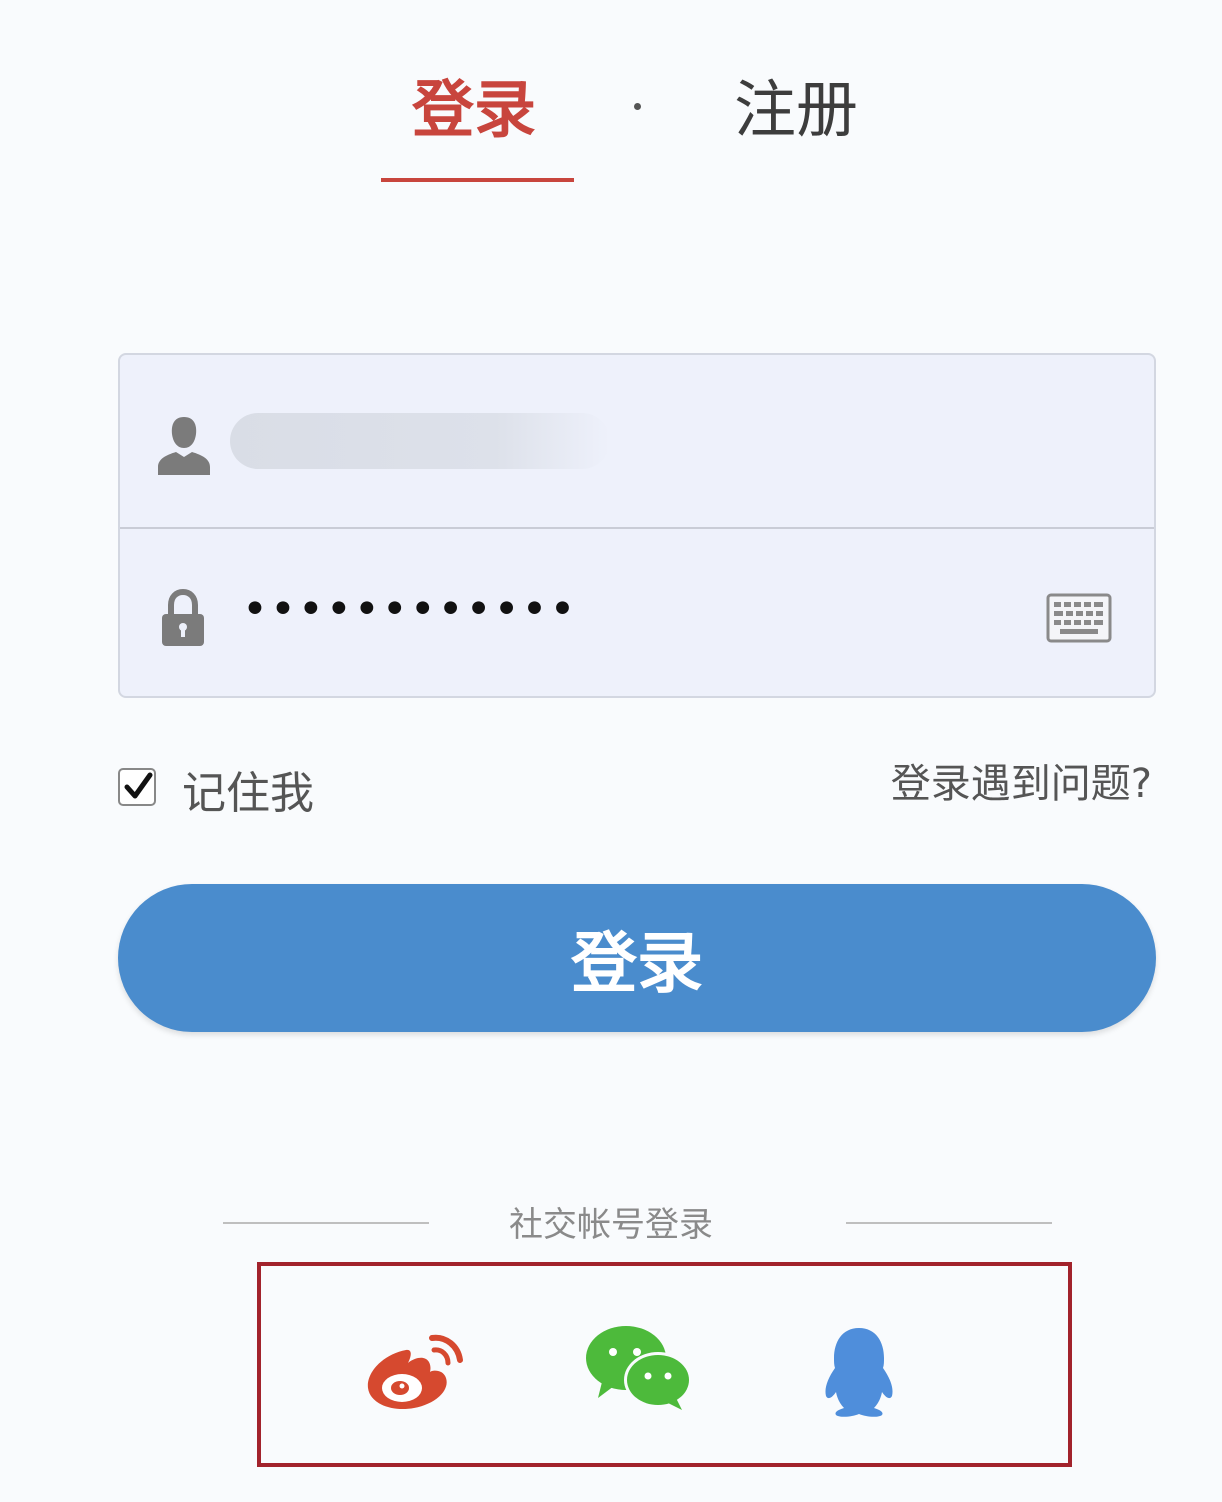 The image size is (1222, 1502). Describe the element at coordinates (477, 180) in the screenshot. I see `active-tab-underline` at that location.